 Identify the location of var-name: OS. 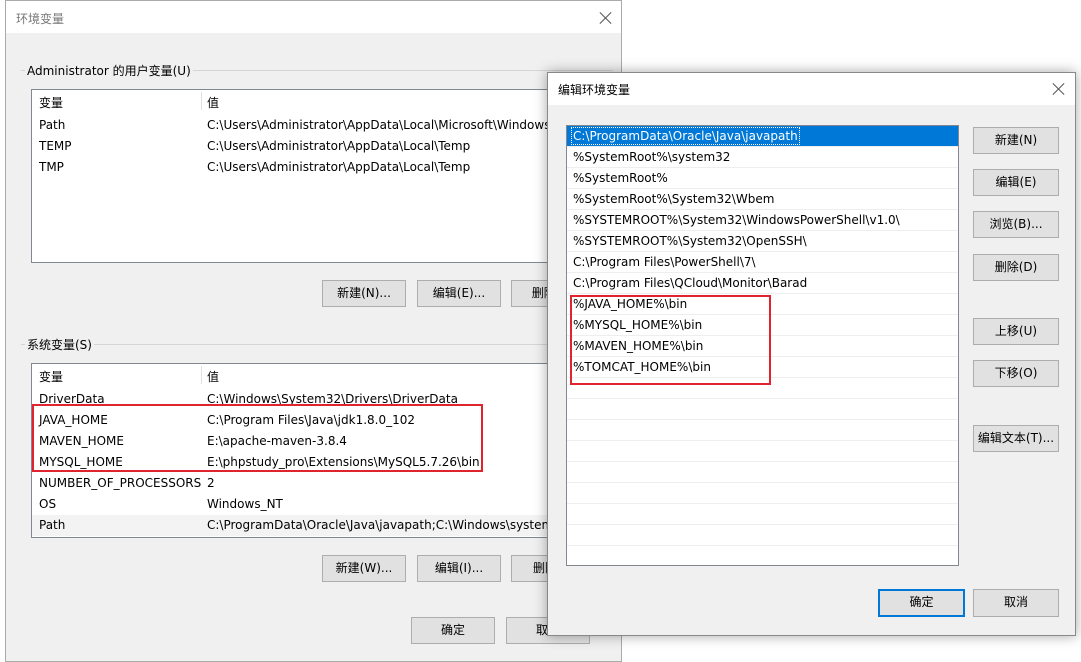
(48, 504).